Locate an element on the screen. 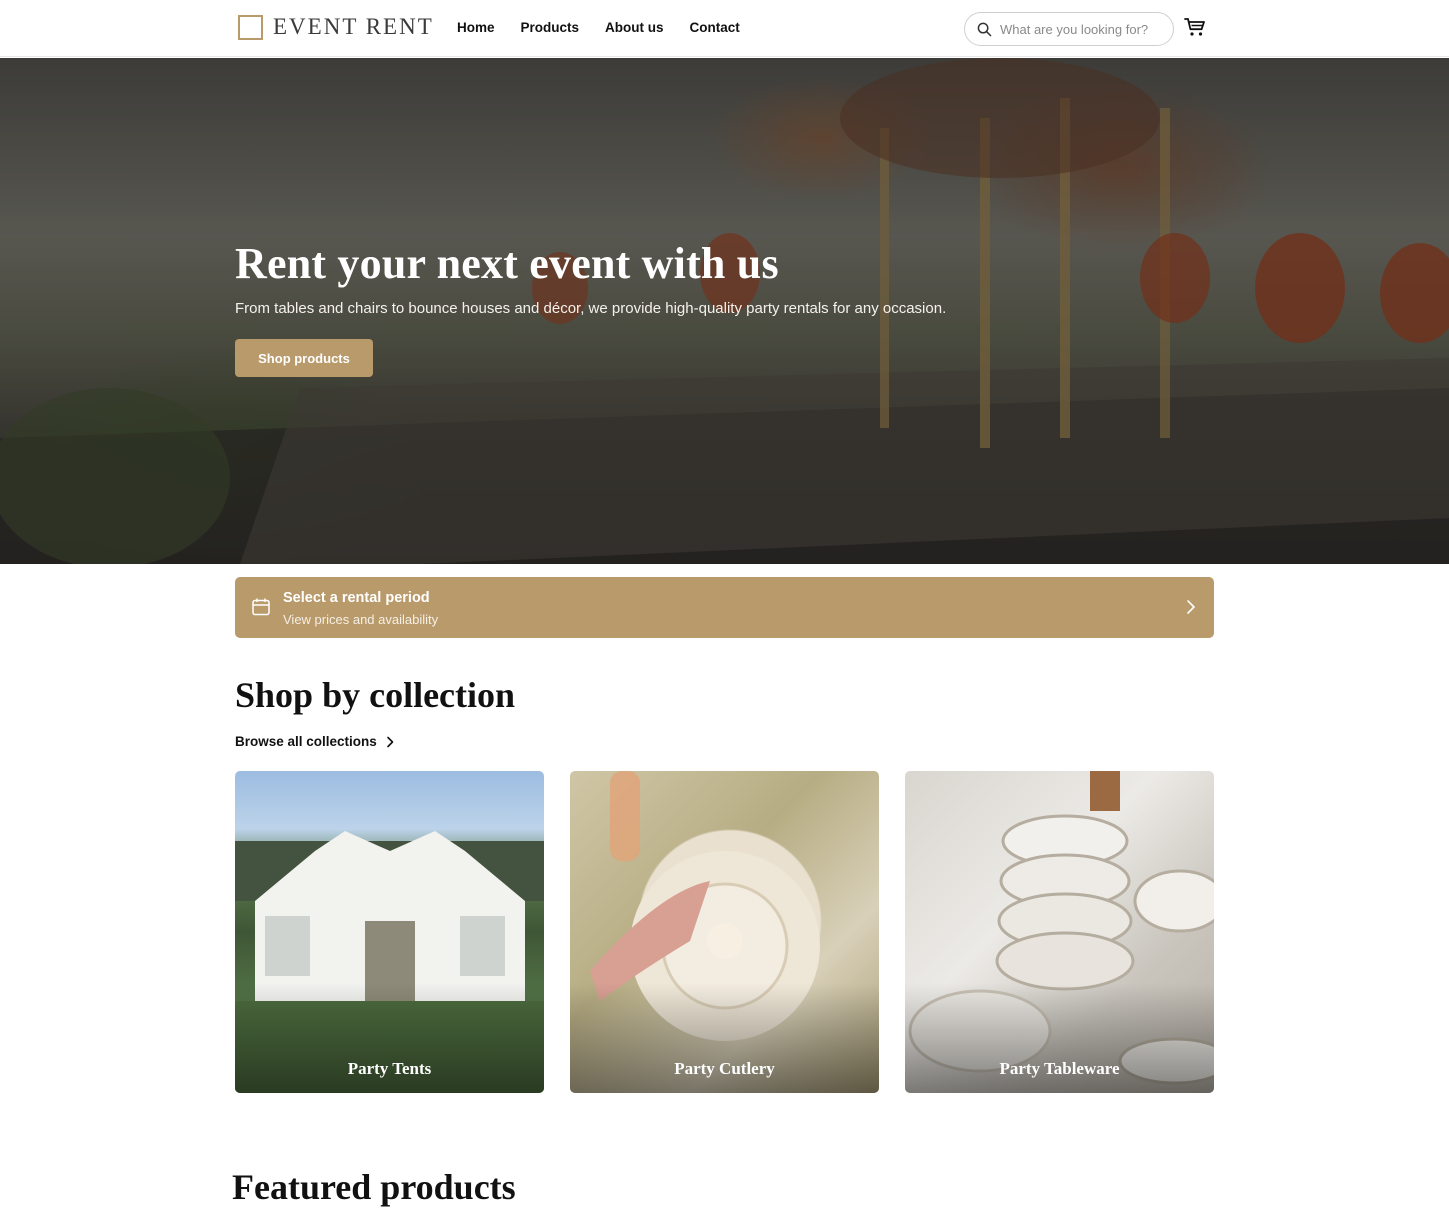 The width and height of the screenshot is (1449, 1215). collection-label: Party Cutlery is located at coordinates (724, 1068).